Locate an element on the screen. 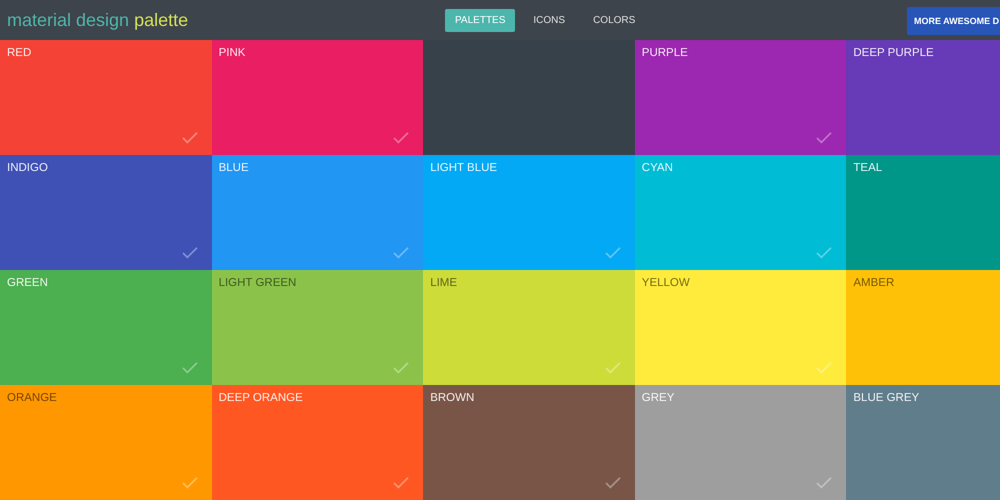 This screenshot has width=1000, height=500. color-name: BLUE GREY is located at coordinates (886, 398).